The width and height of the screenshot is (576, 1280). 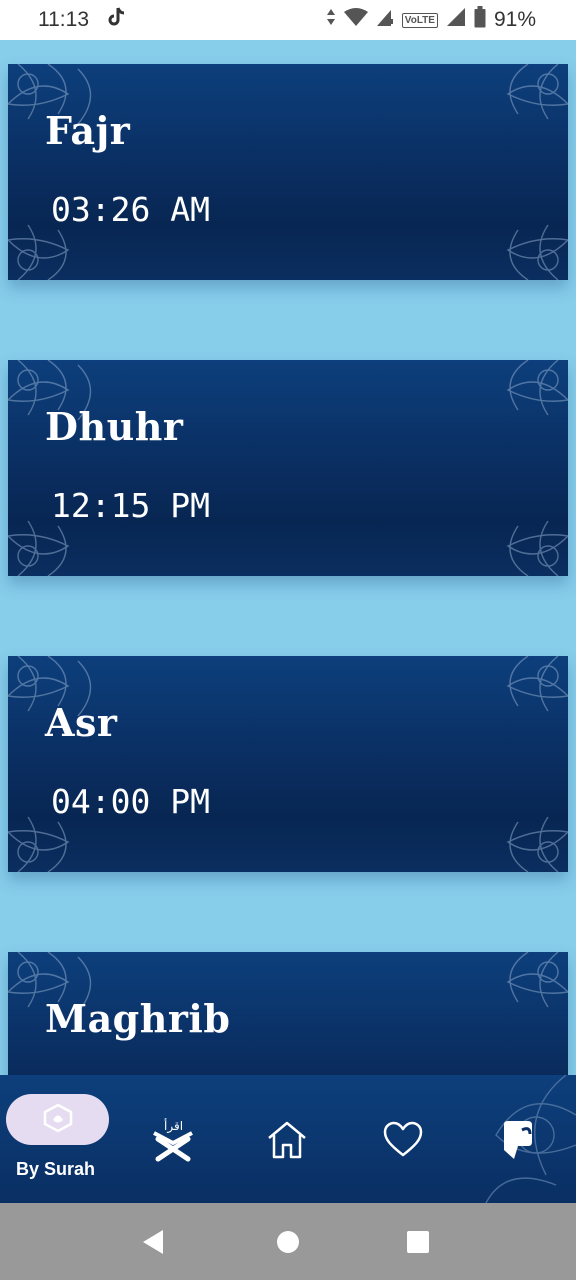 What do you see at coordinates (288, 20) in the screenshot?
I see `status-bar: 11:13 VoLTE 91%` at bounding box center [288, 20].